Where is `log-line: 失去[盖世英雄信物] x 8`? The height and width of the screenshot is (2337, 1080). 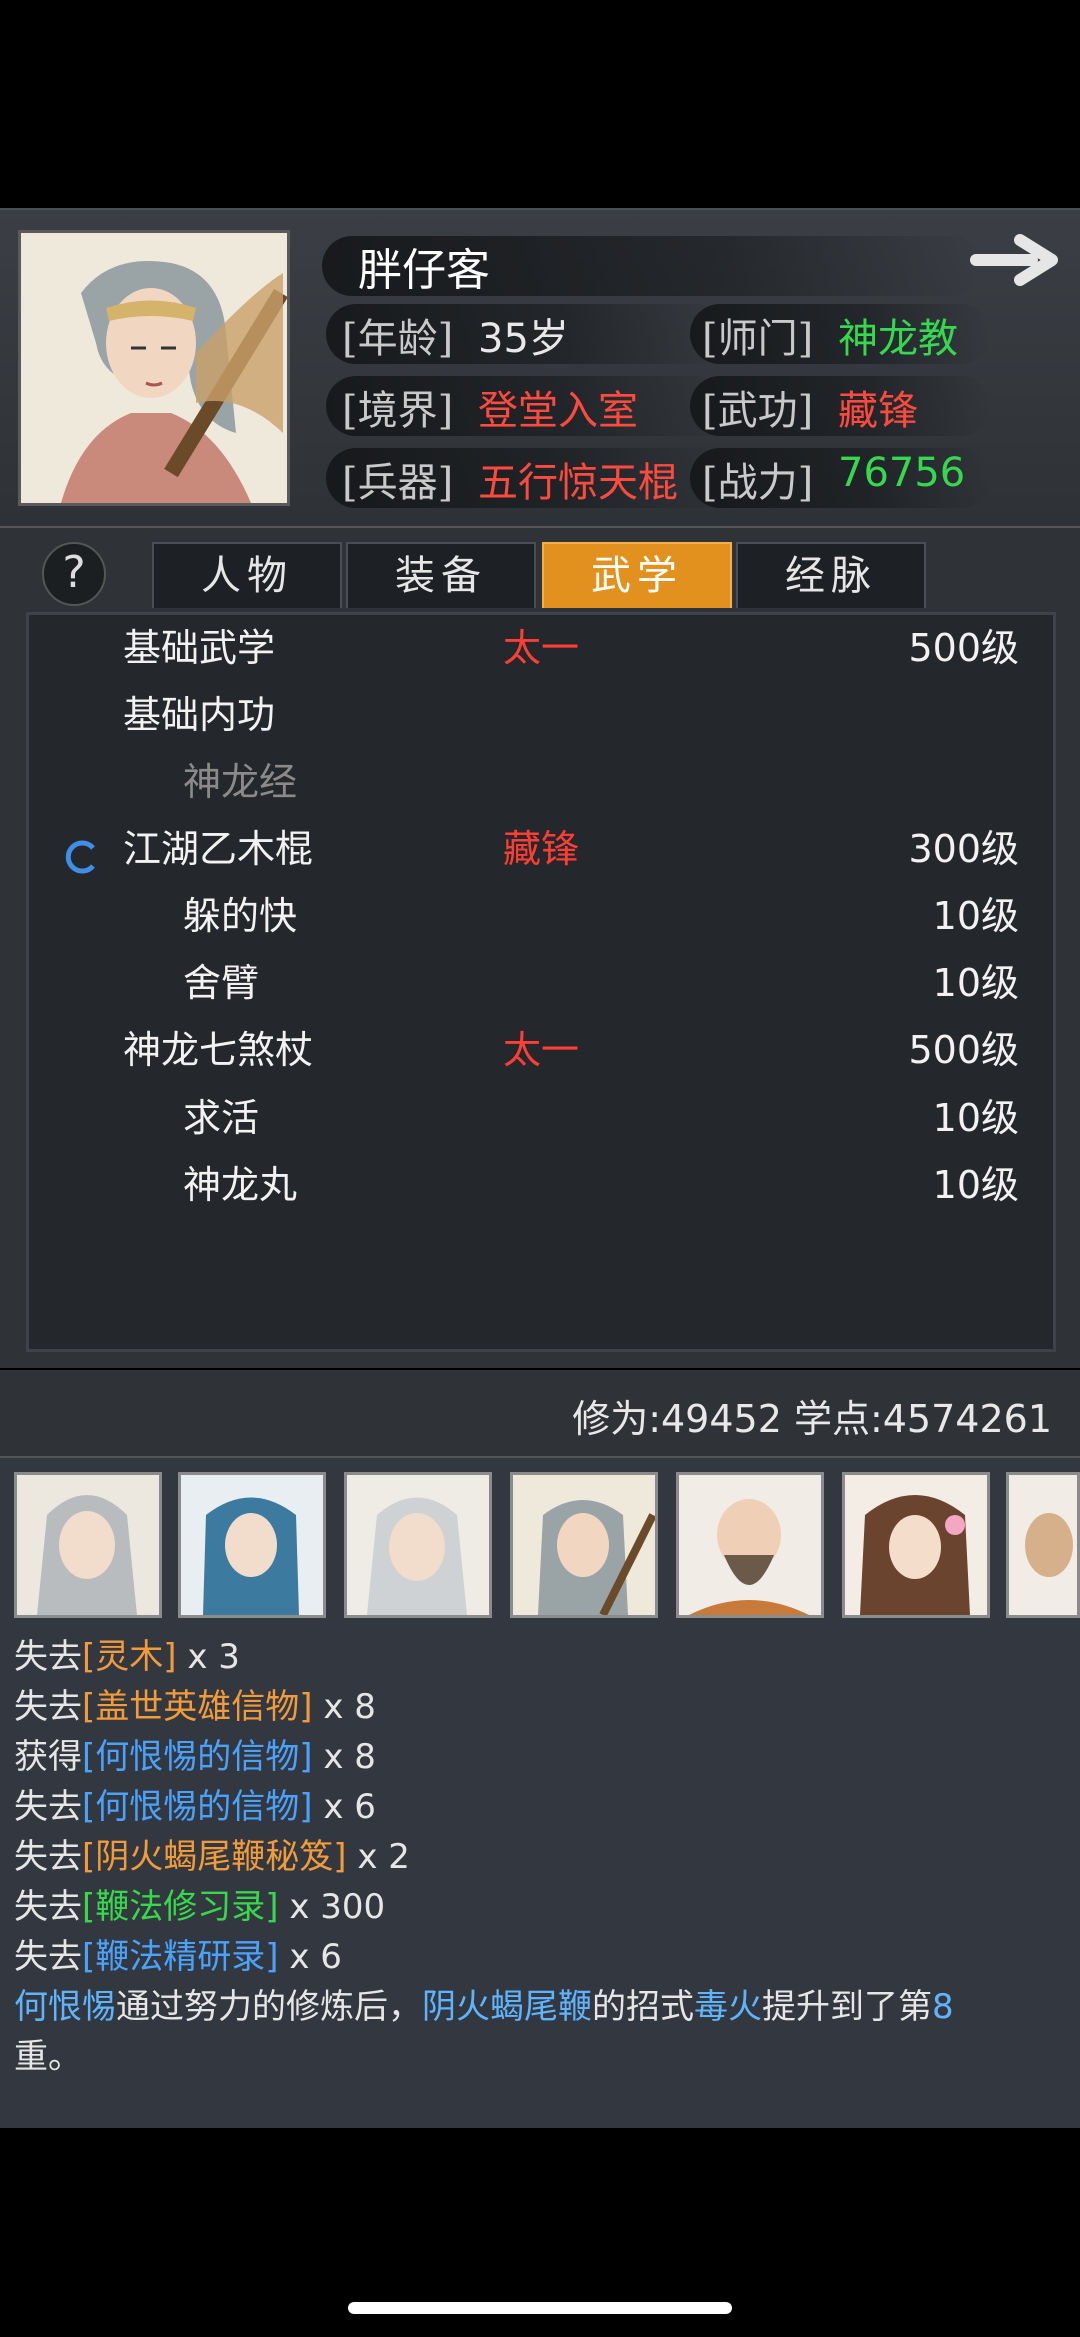 log-line: 失去[盖世英雄信物] x 8 is located at coordinates (195, 1707).